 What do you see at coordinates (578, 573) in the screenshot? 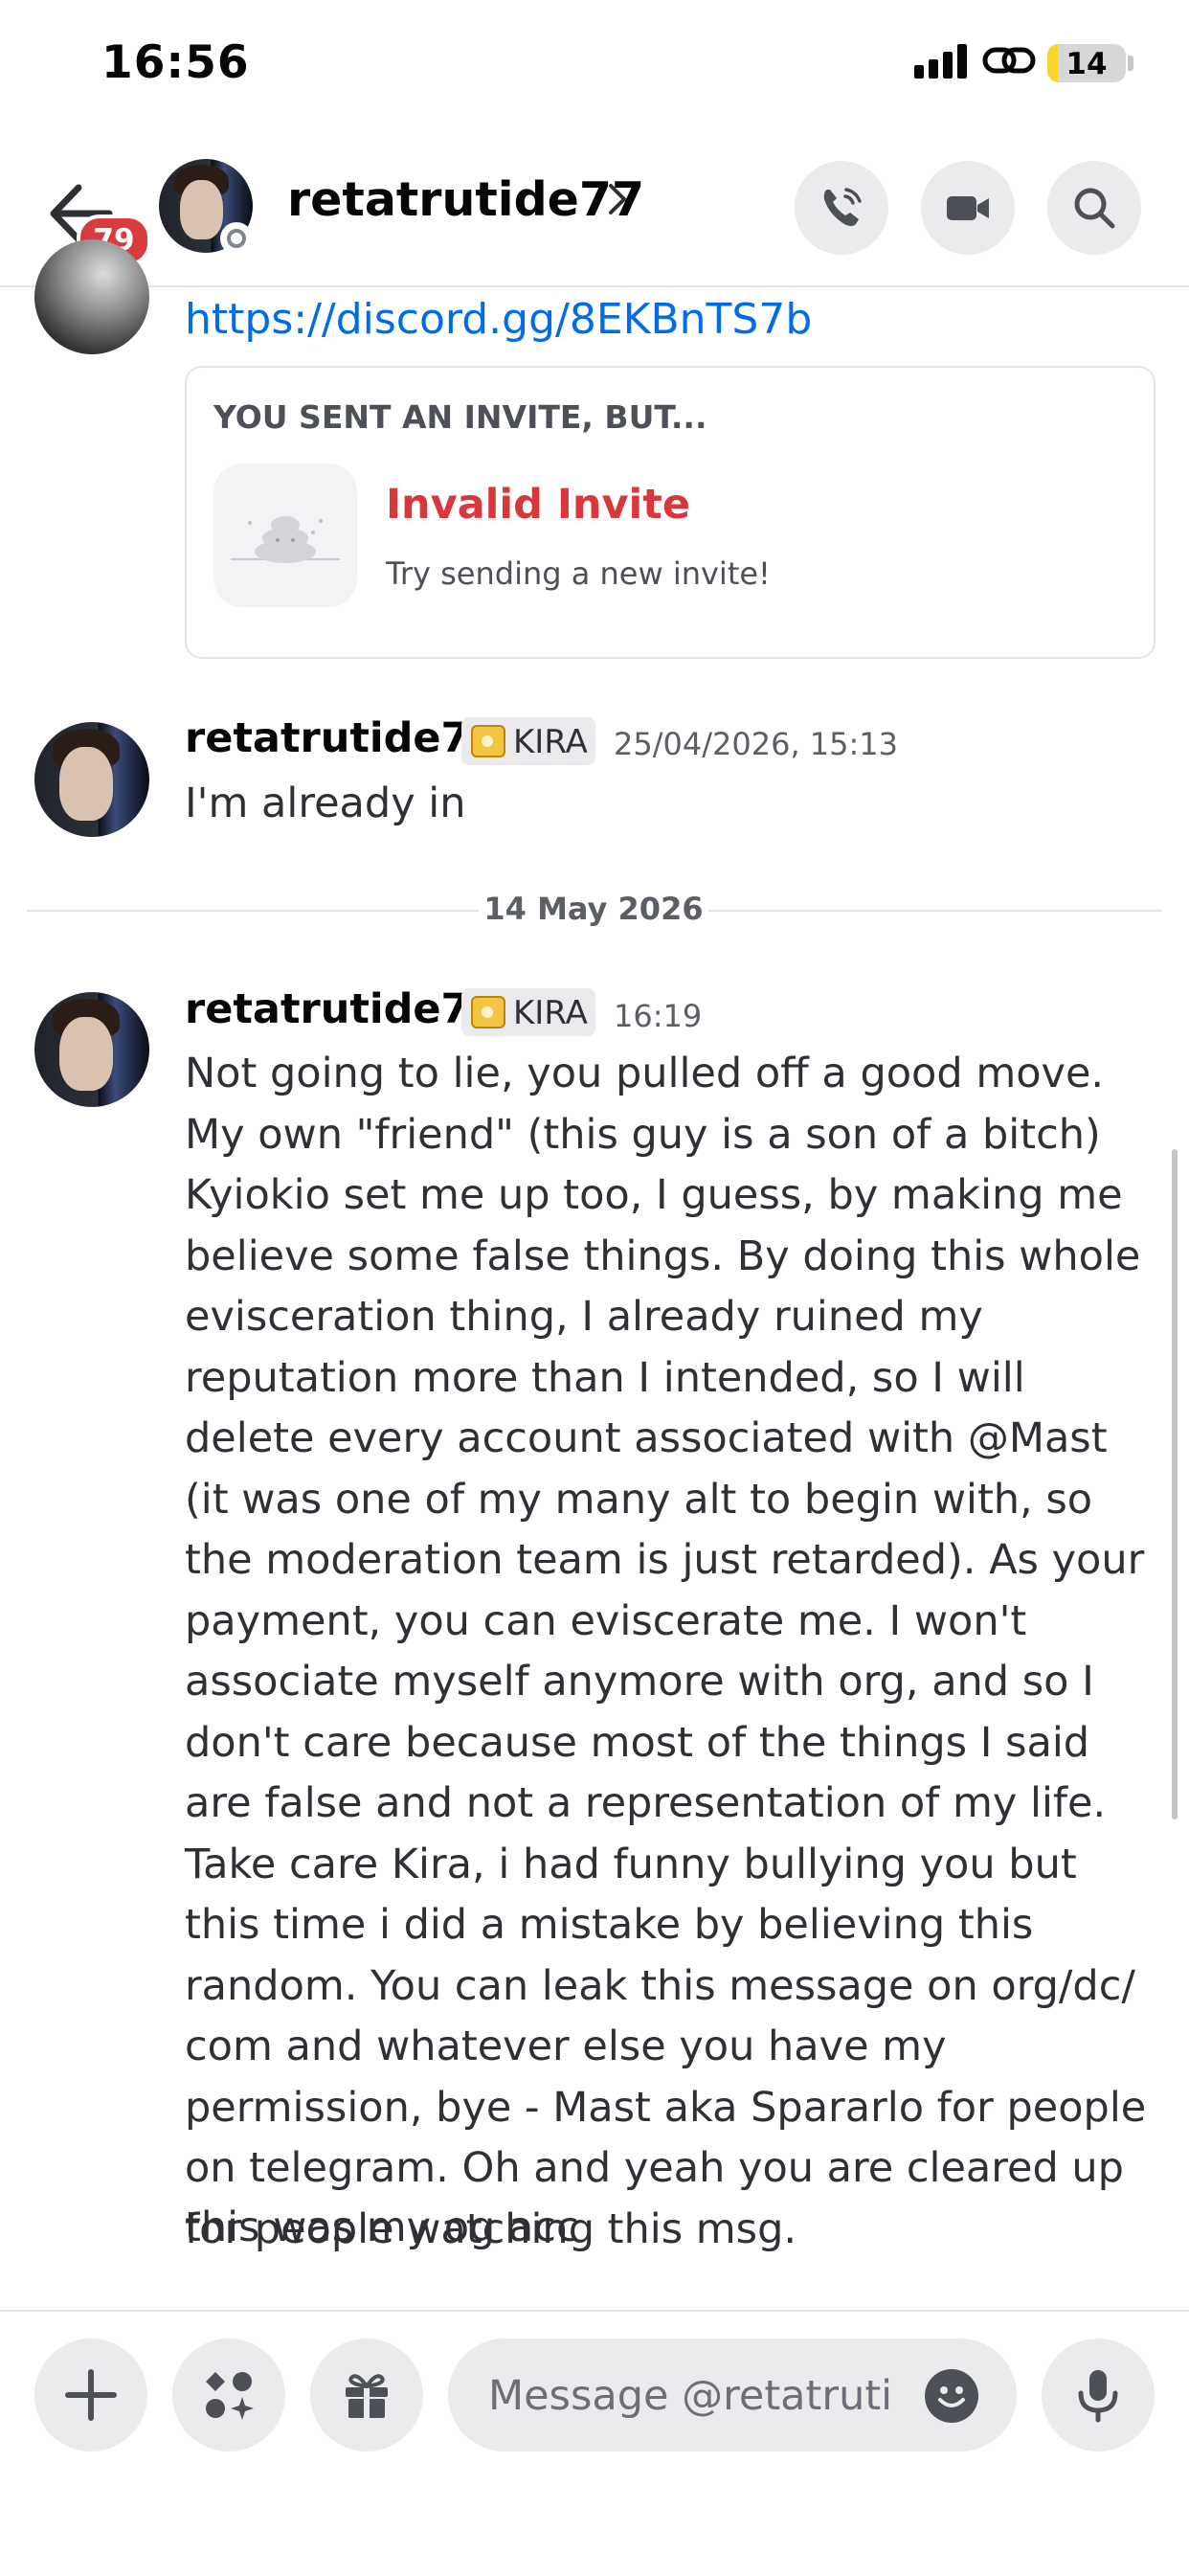
I see `invite-hint: Try sending a new invite!` at bounding box center [578, 573].